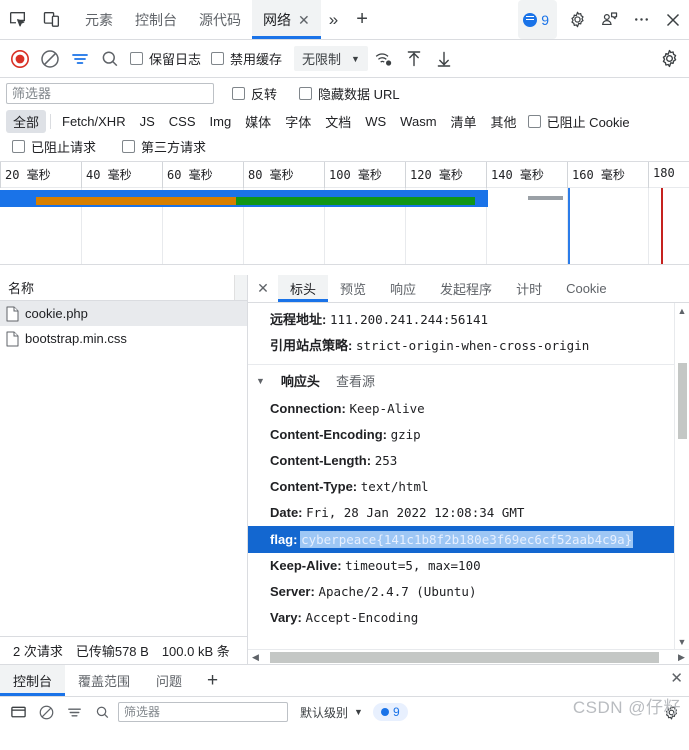  I want to click on drawer-add-tab-icon: +, so click(212, 680).